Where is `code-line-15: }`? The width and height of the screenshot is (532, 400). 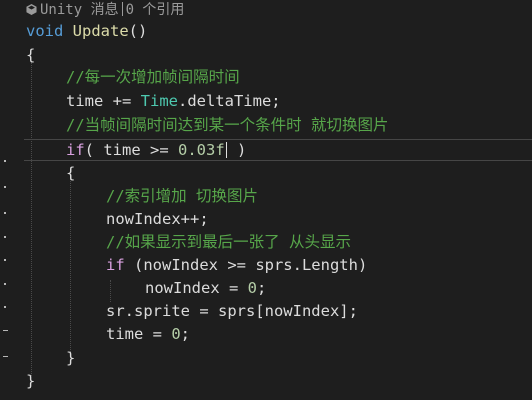 code-line-15: } is located at coordinates (70, 358).